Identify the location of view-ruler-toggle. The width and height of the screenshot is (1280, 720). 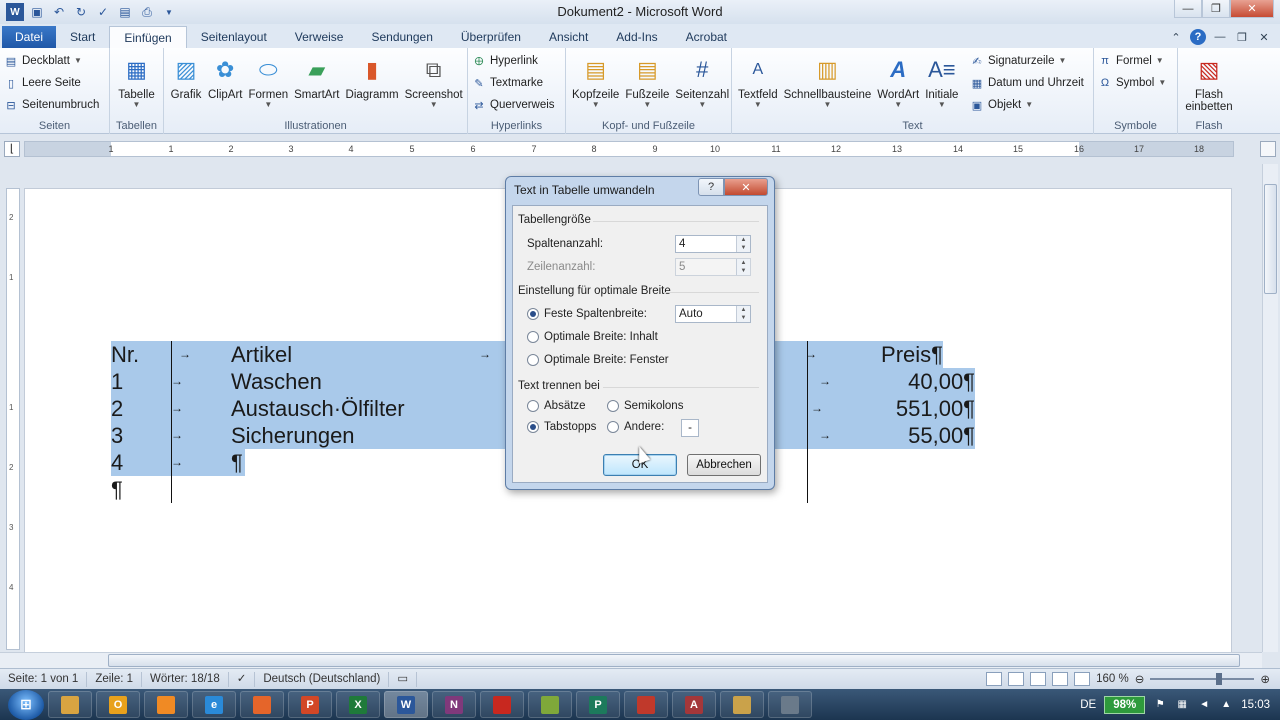
(1268, 149).